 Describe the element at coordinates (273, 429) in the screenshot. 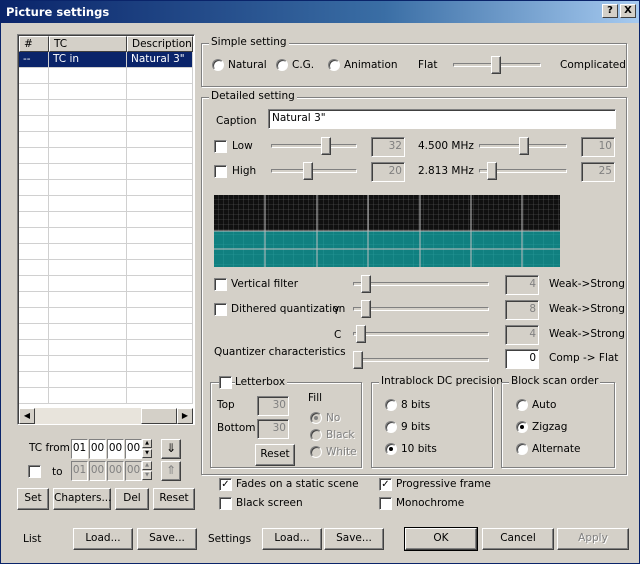

I see `letterbox-bottom-value: 30` at that location.